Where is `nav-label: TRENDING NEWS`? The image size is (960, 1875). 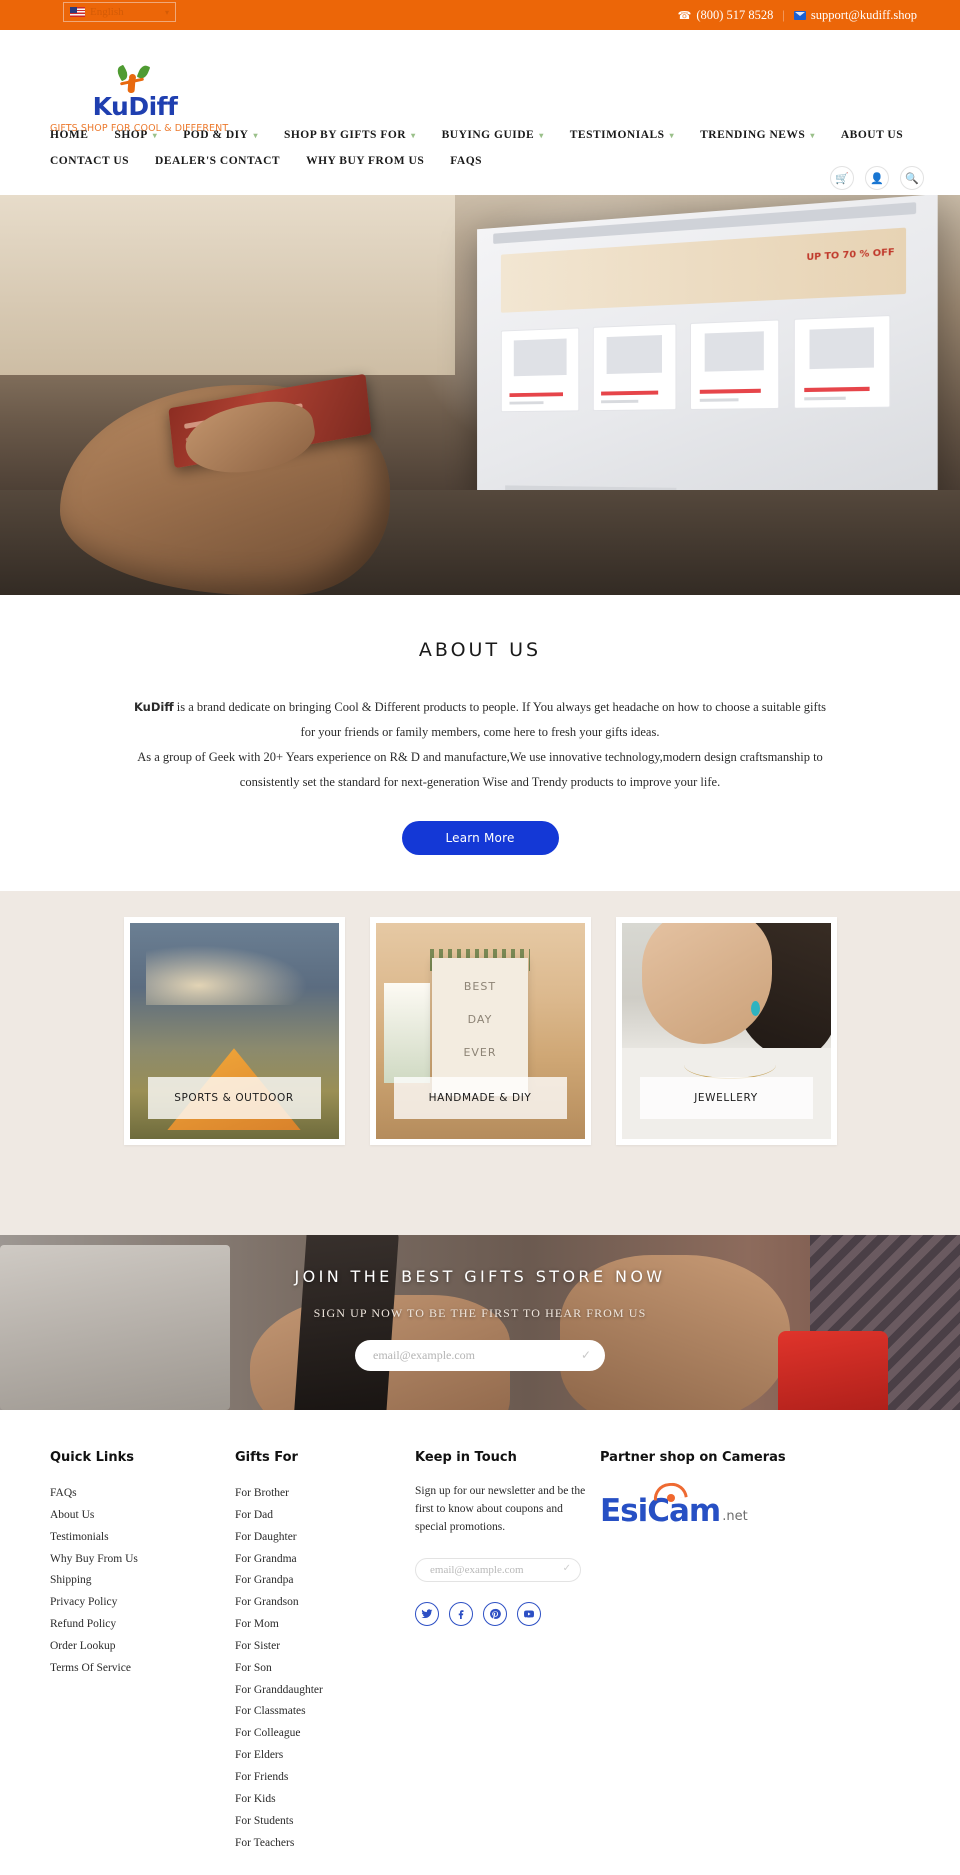
nav-label: TRENDING NEWS is located at coordinates (753, 135).